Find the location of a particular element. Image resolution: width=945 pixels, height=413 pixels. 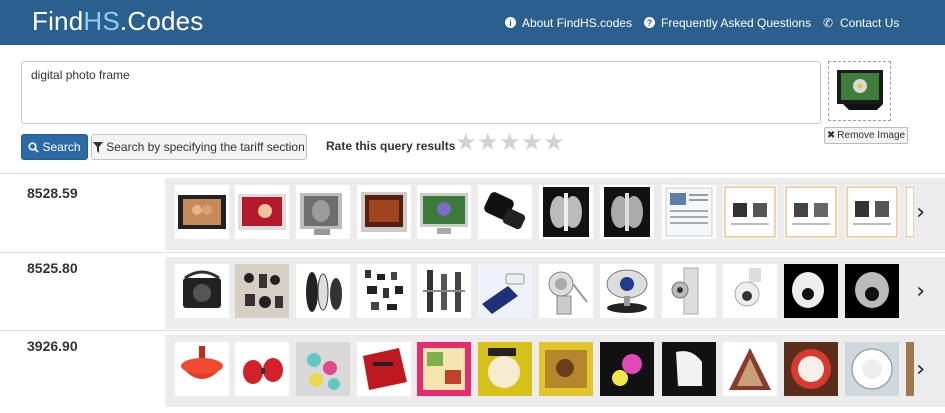

nav-faq-label: Frequently Asked Questions is located at coordinates (736, 22).